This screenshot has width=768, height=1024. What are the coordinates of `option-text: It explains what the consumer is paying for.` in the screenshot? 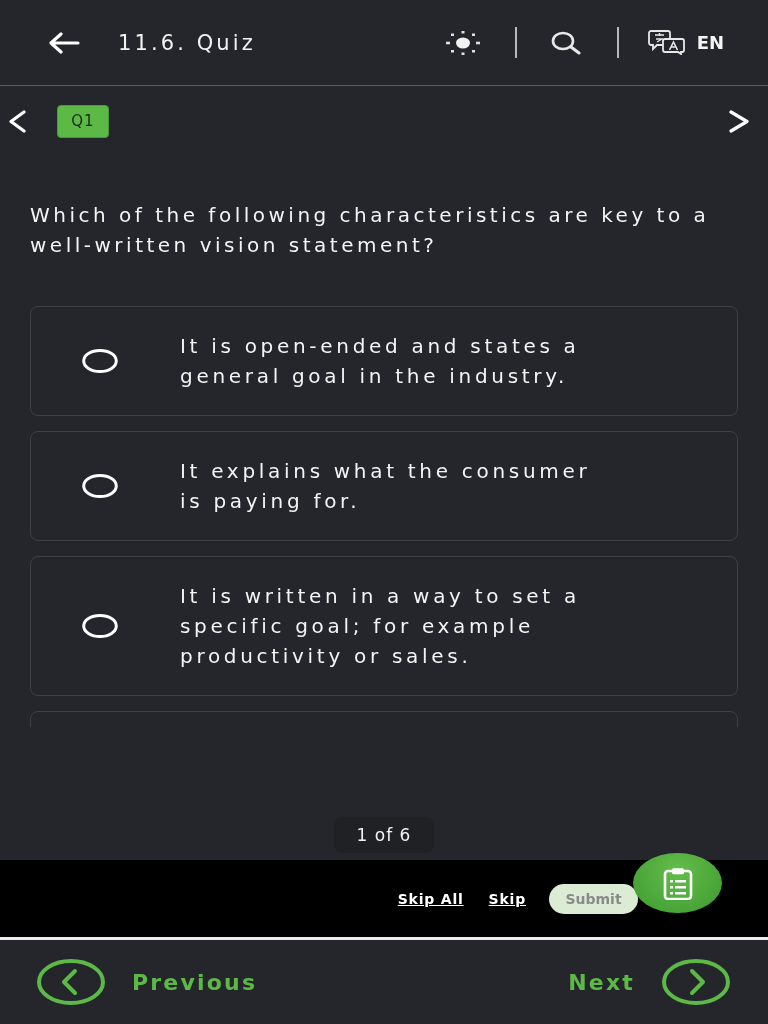 It's located at (386, 486).